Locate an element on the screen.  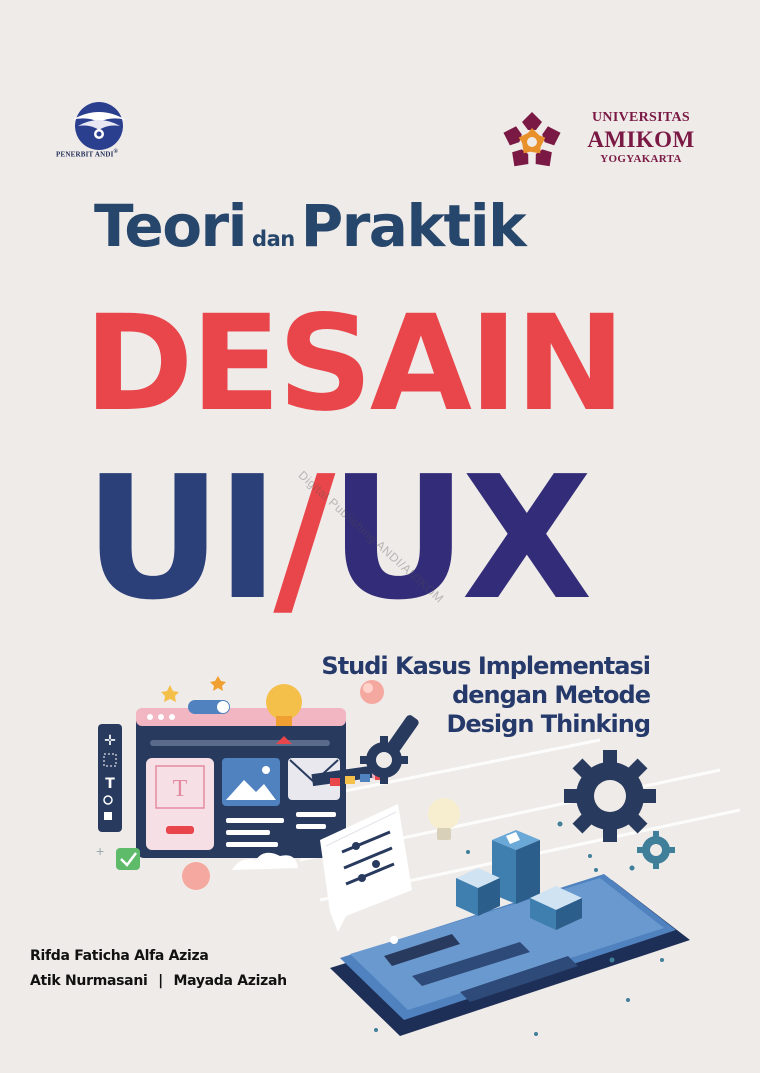
deco-ball-icon is located at coordinates (196, 876).